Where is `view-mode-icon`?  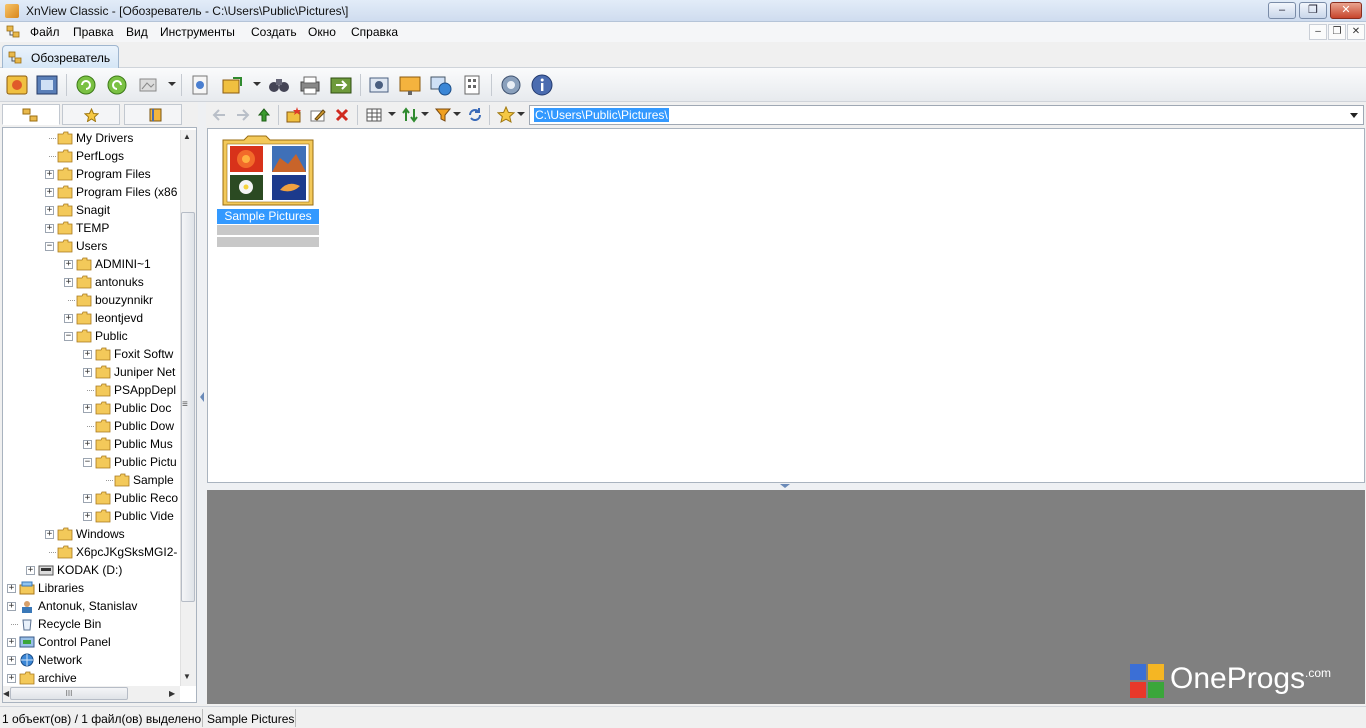 view-mode-icon is located at coordinates (374, 115).